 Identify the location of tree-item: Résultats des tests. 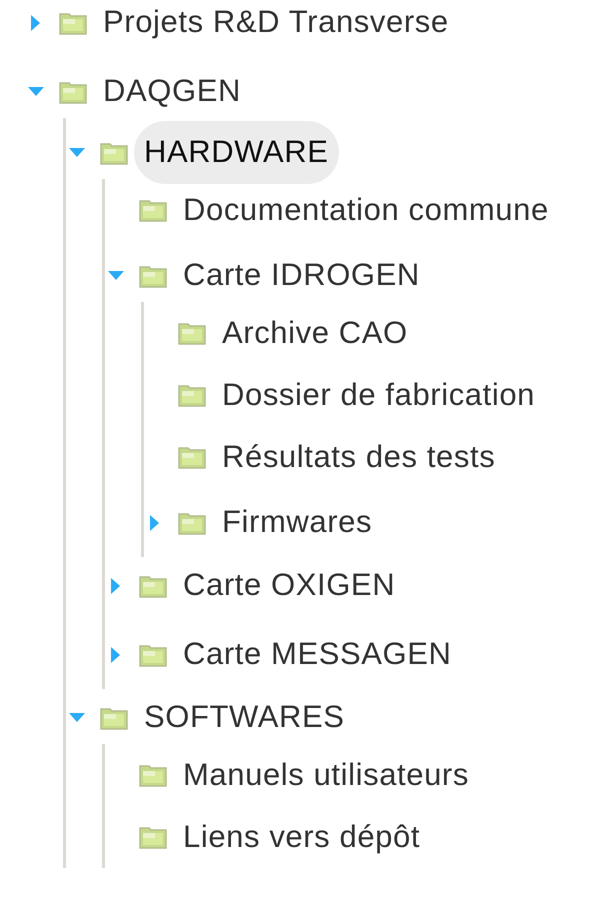
(359, 457).